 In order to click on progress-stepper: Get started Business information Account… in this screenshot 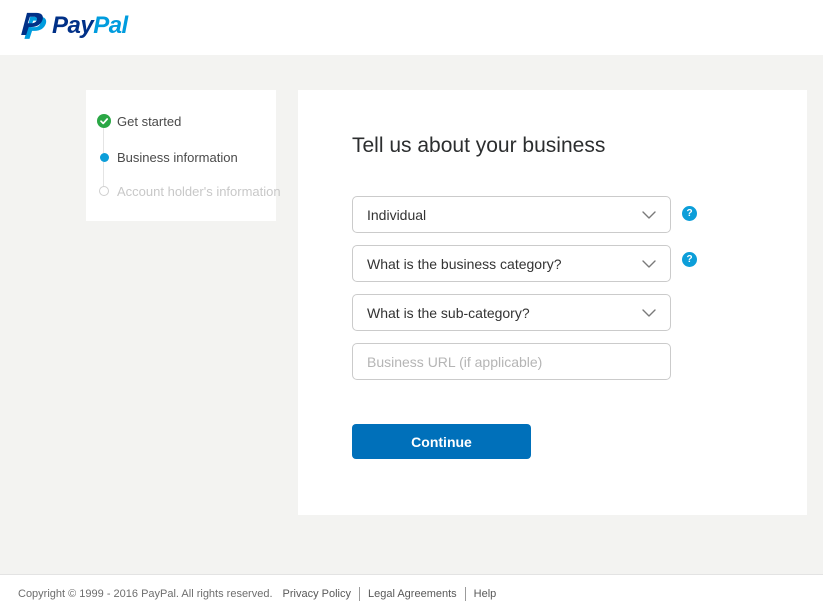, I will do `click(183, 155)`.